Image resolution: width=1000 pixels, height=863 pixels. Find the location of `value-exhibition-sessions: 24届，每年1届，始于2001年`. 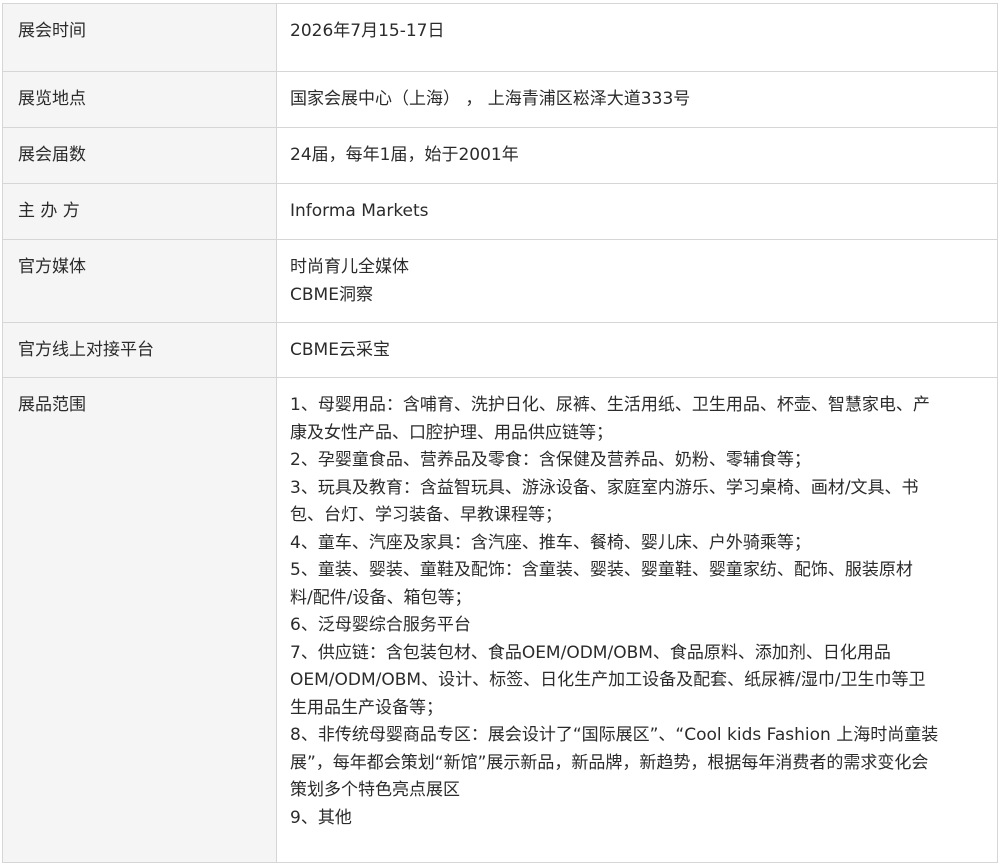

value-exhibition-sessions: 24届，每年1届，始于2001年 is located at coordinates (637, 155).